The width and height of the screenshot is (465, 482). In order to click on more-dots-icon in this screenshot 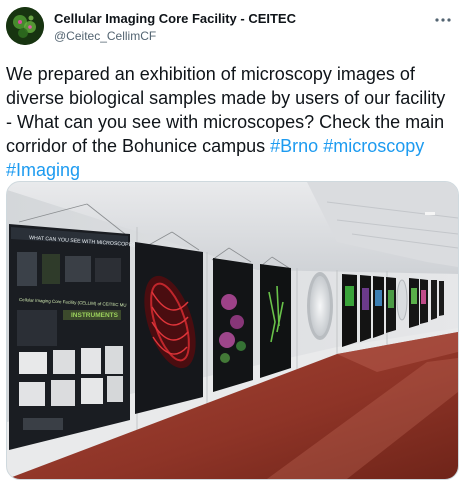, I will do `click(443, 20)`.